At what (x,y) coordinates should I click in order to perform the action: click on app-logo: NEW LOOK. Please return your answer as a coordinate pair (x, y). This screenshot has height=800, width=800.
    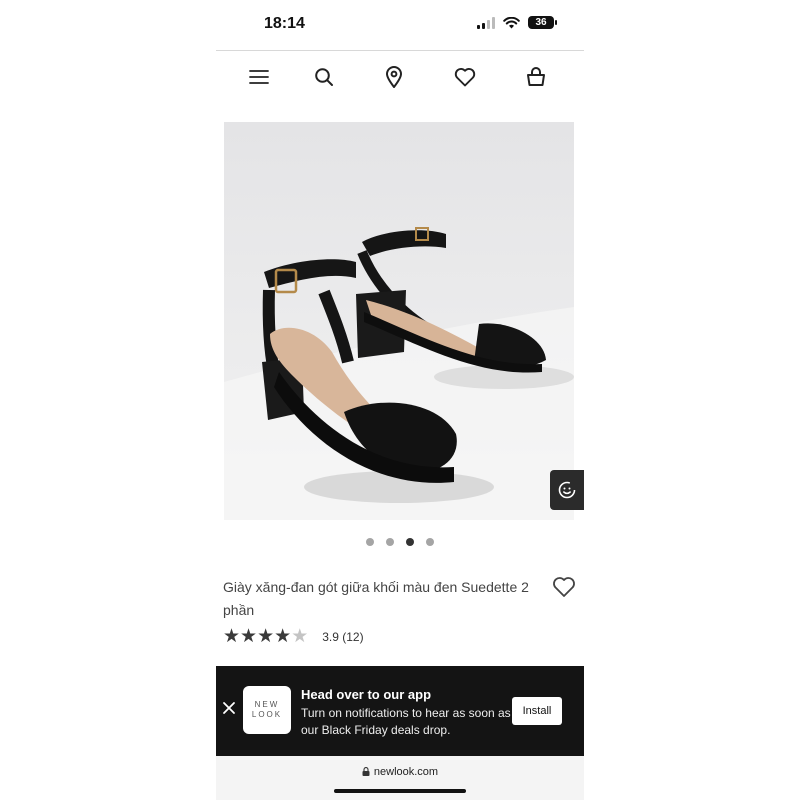
    Looking at the image, I should click on (267, 710).